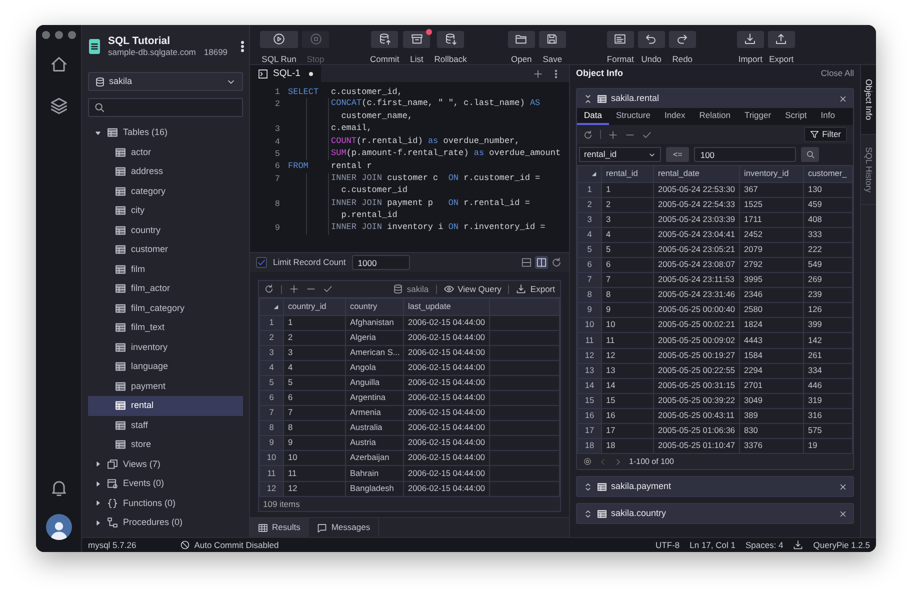 The width and height of the screenshot is (911, 600). What do you see at coordinates (346, 191) in the screenshot?
I see `code-line: c.customer_id` at bounding box center [346, 191].